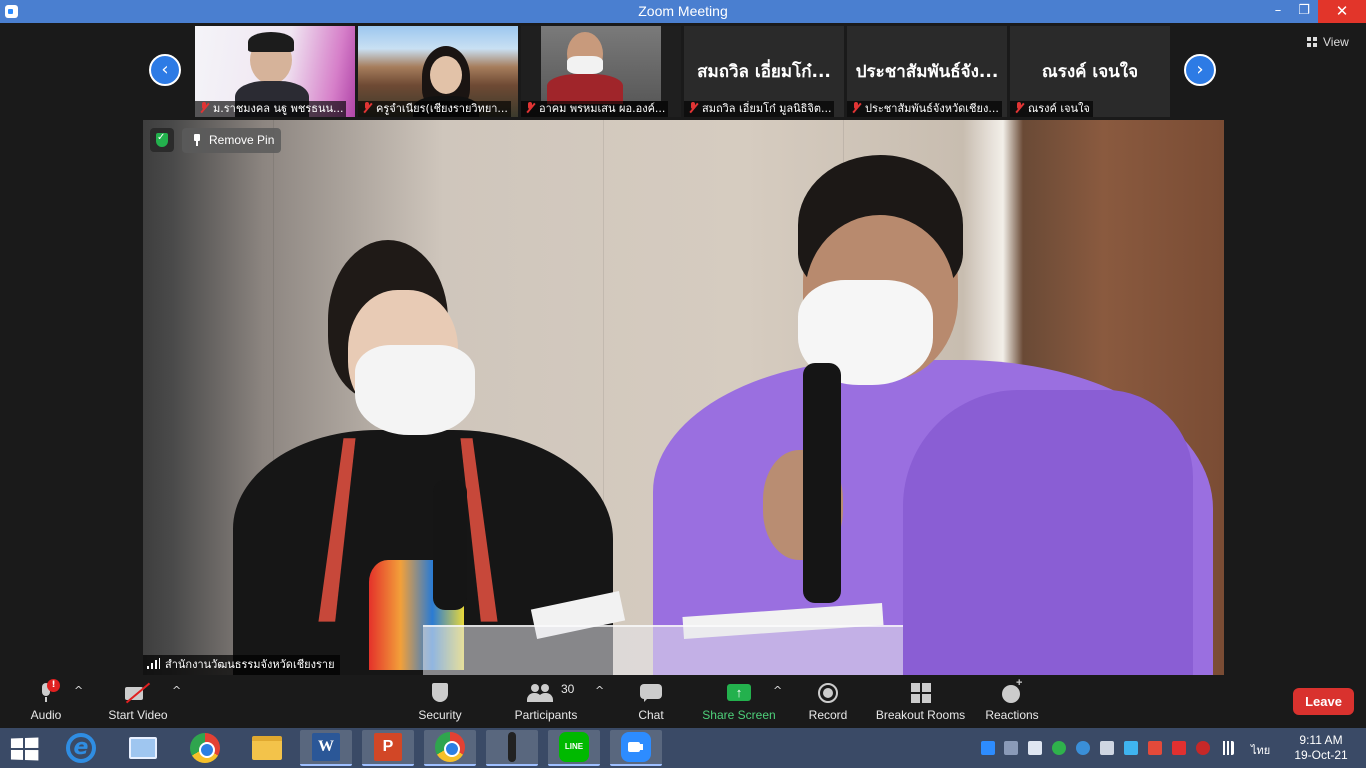 This screenshot has height=768, width=1366. What do you see at coordinates (1012, 690) in the screenshot?
I see `reactions-icon` at bounding box center [1012, 690].